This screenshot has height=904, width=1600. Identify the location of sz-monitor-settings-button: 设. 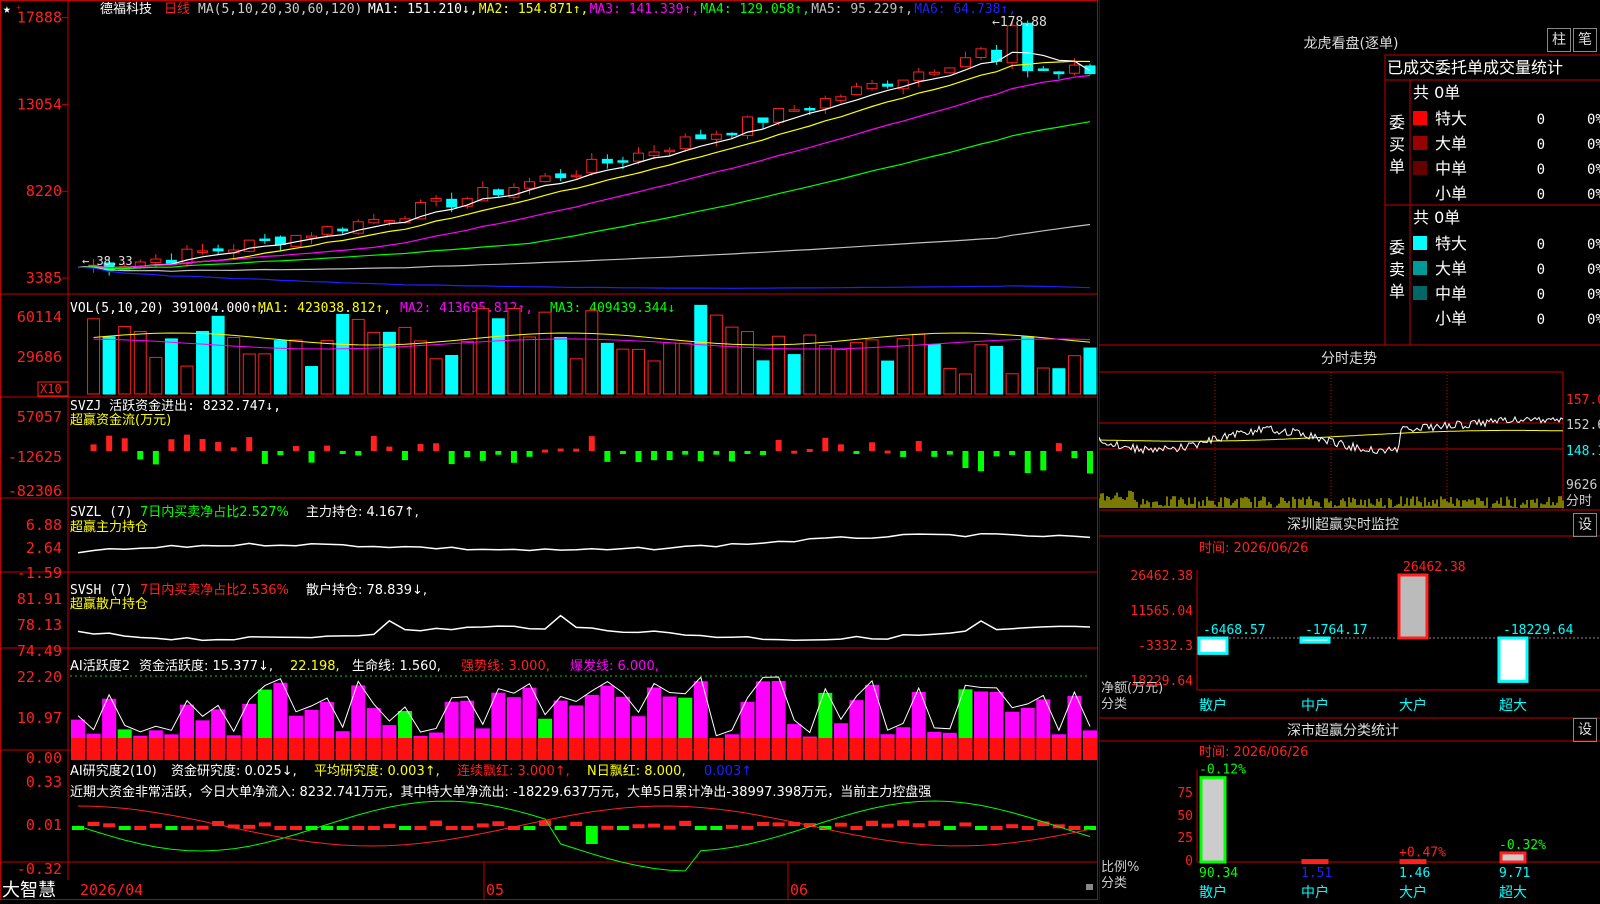
(1585, 525).